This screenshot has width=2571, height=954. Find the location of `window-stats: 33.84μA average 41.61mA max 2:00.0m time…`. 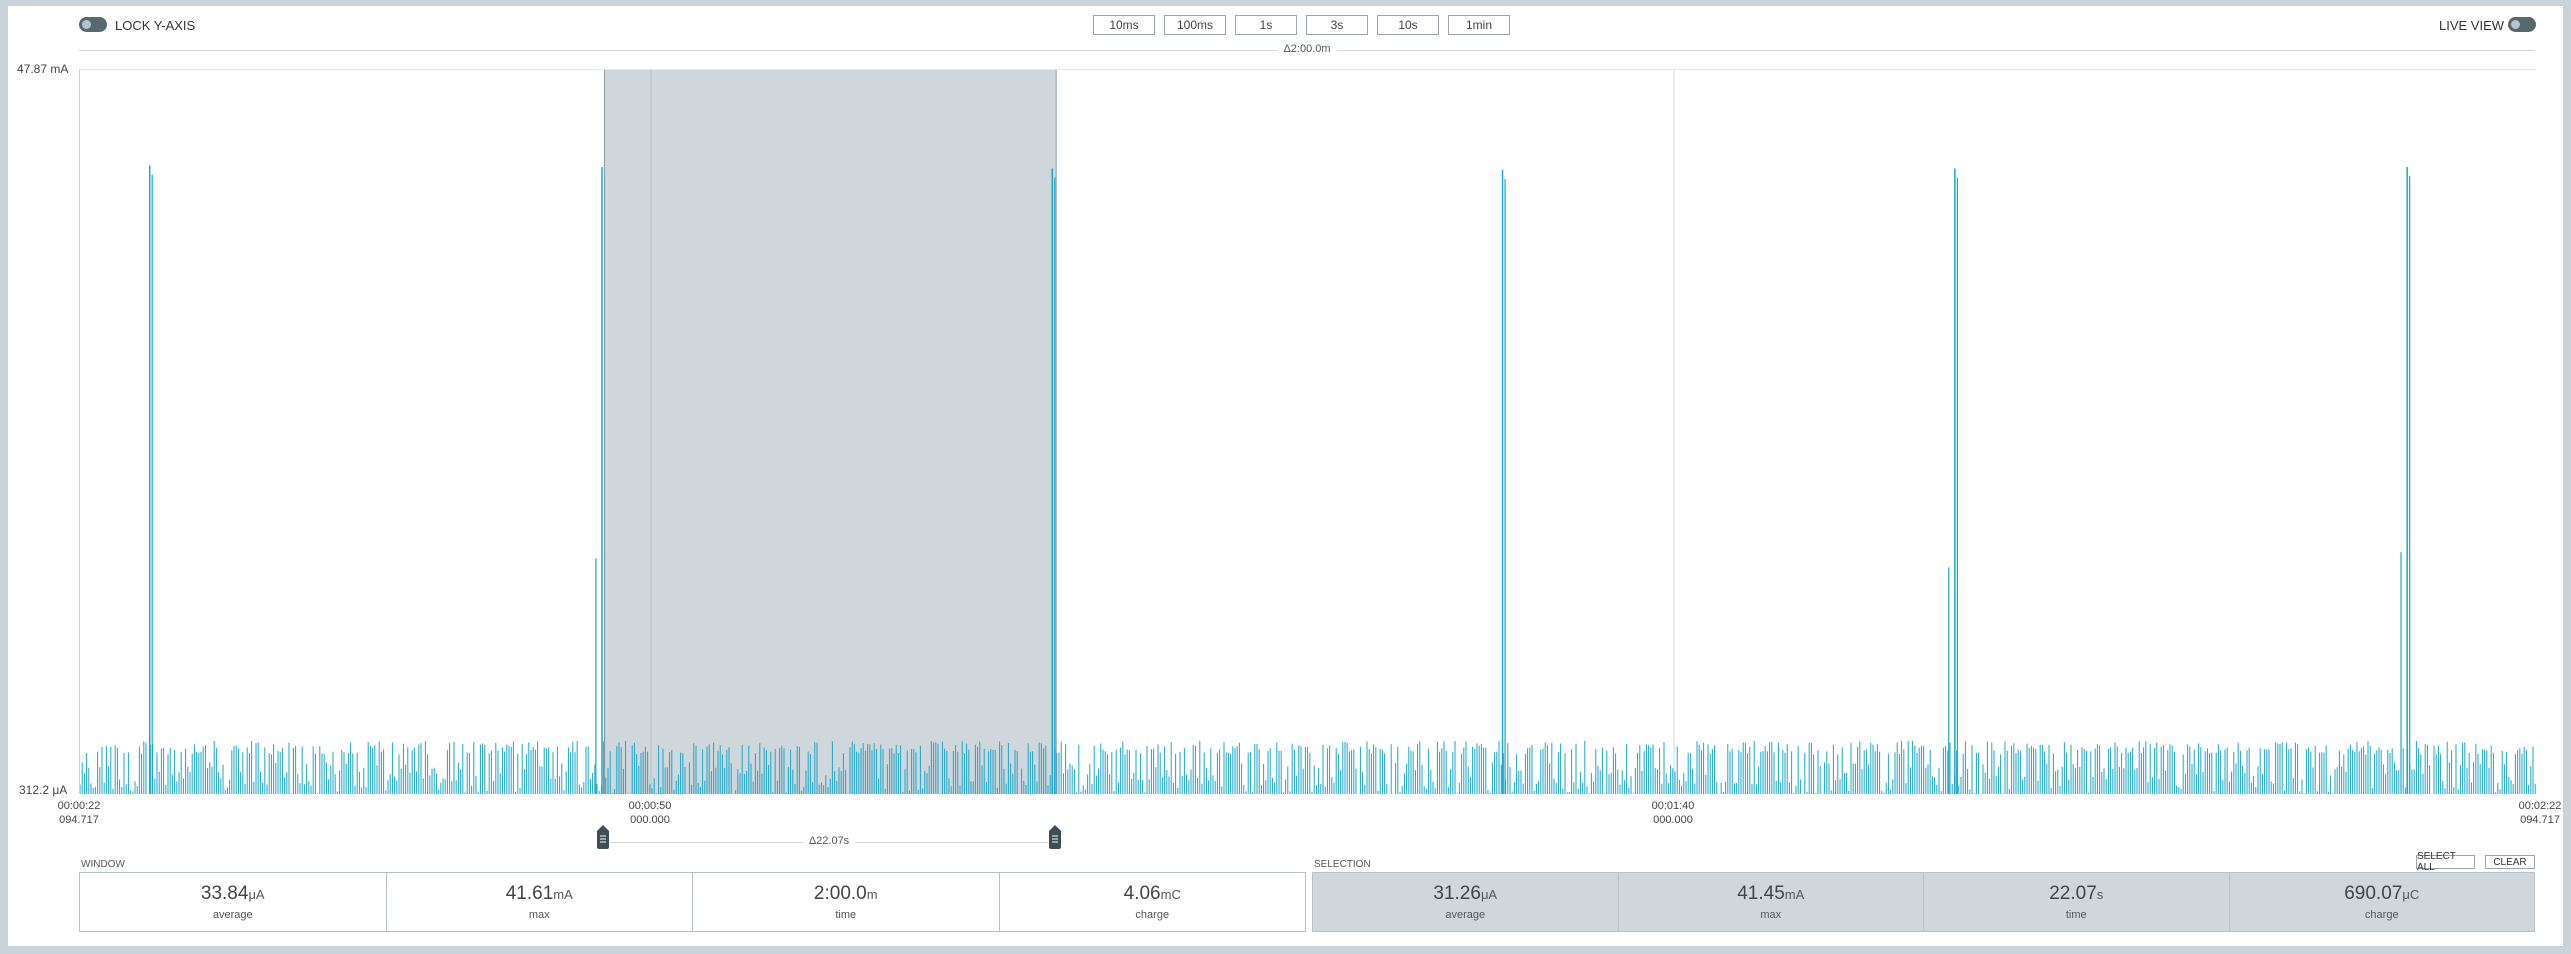

window-stats: 33.84μA average 41.61mA max 2:00.0m time… is located at coordinates (692, 902).